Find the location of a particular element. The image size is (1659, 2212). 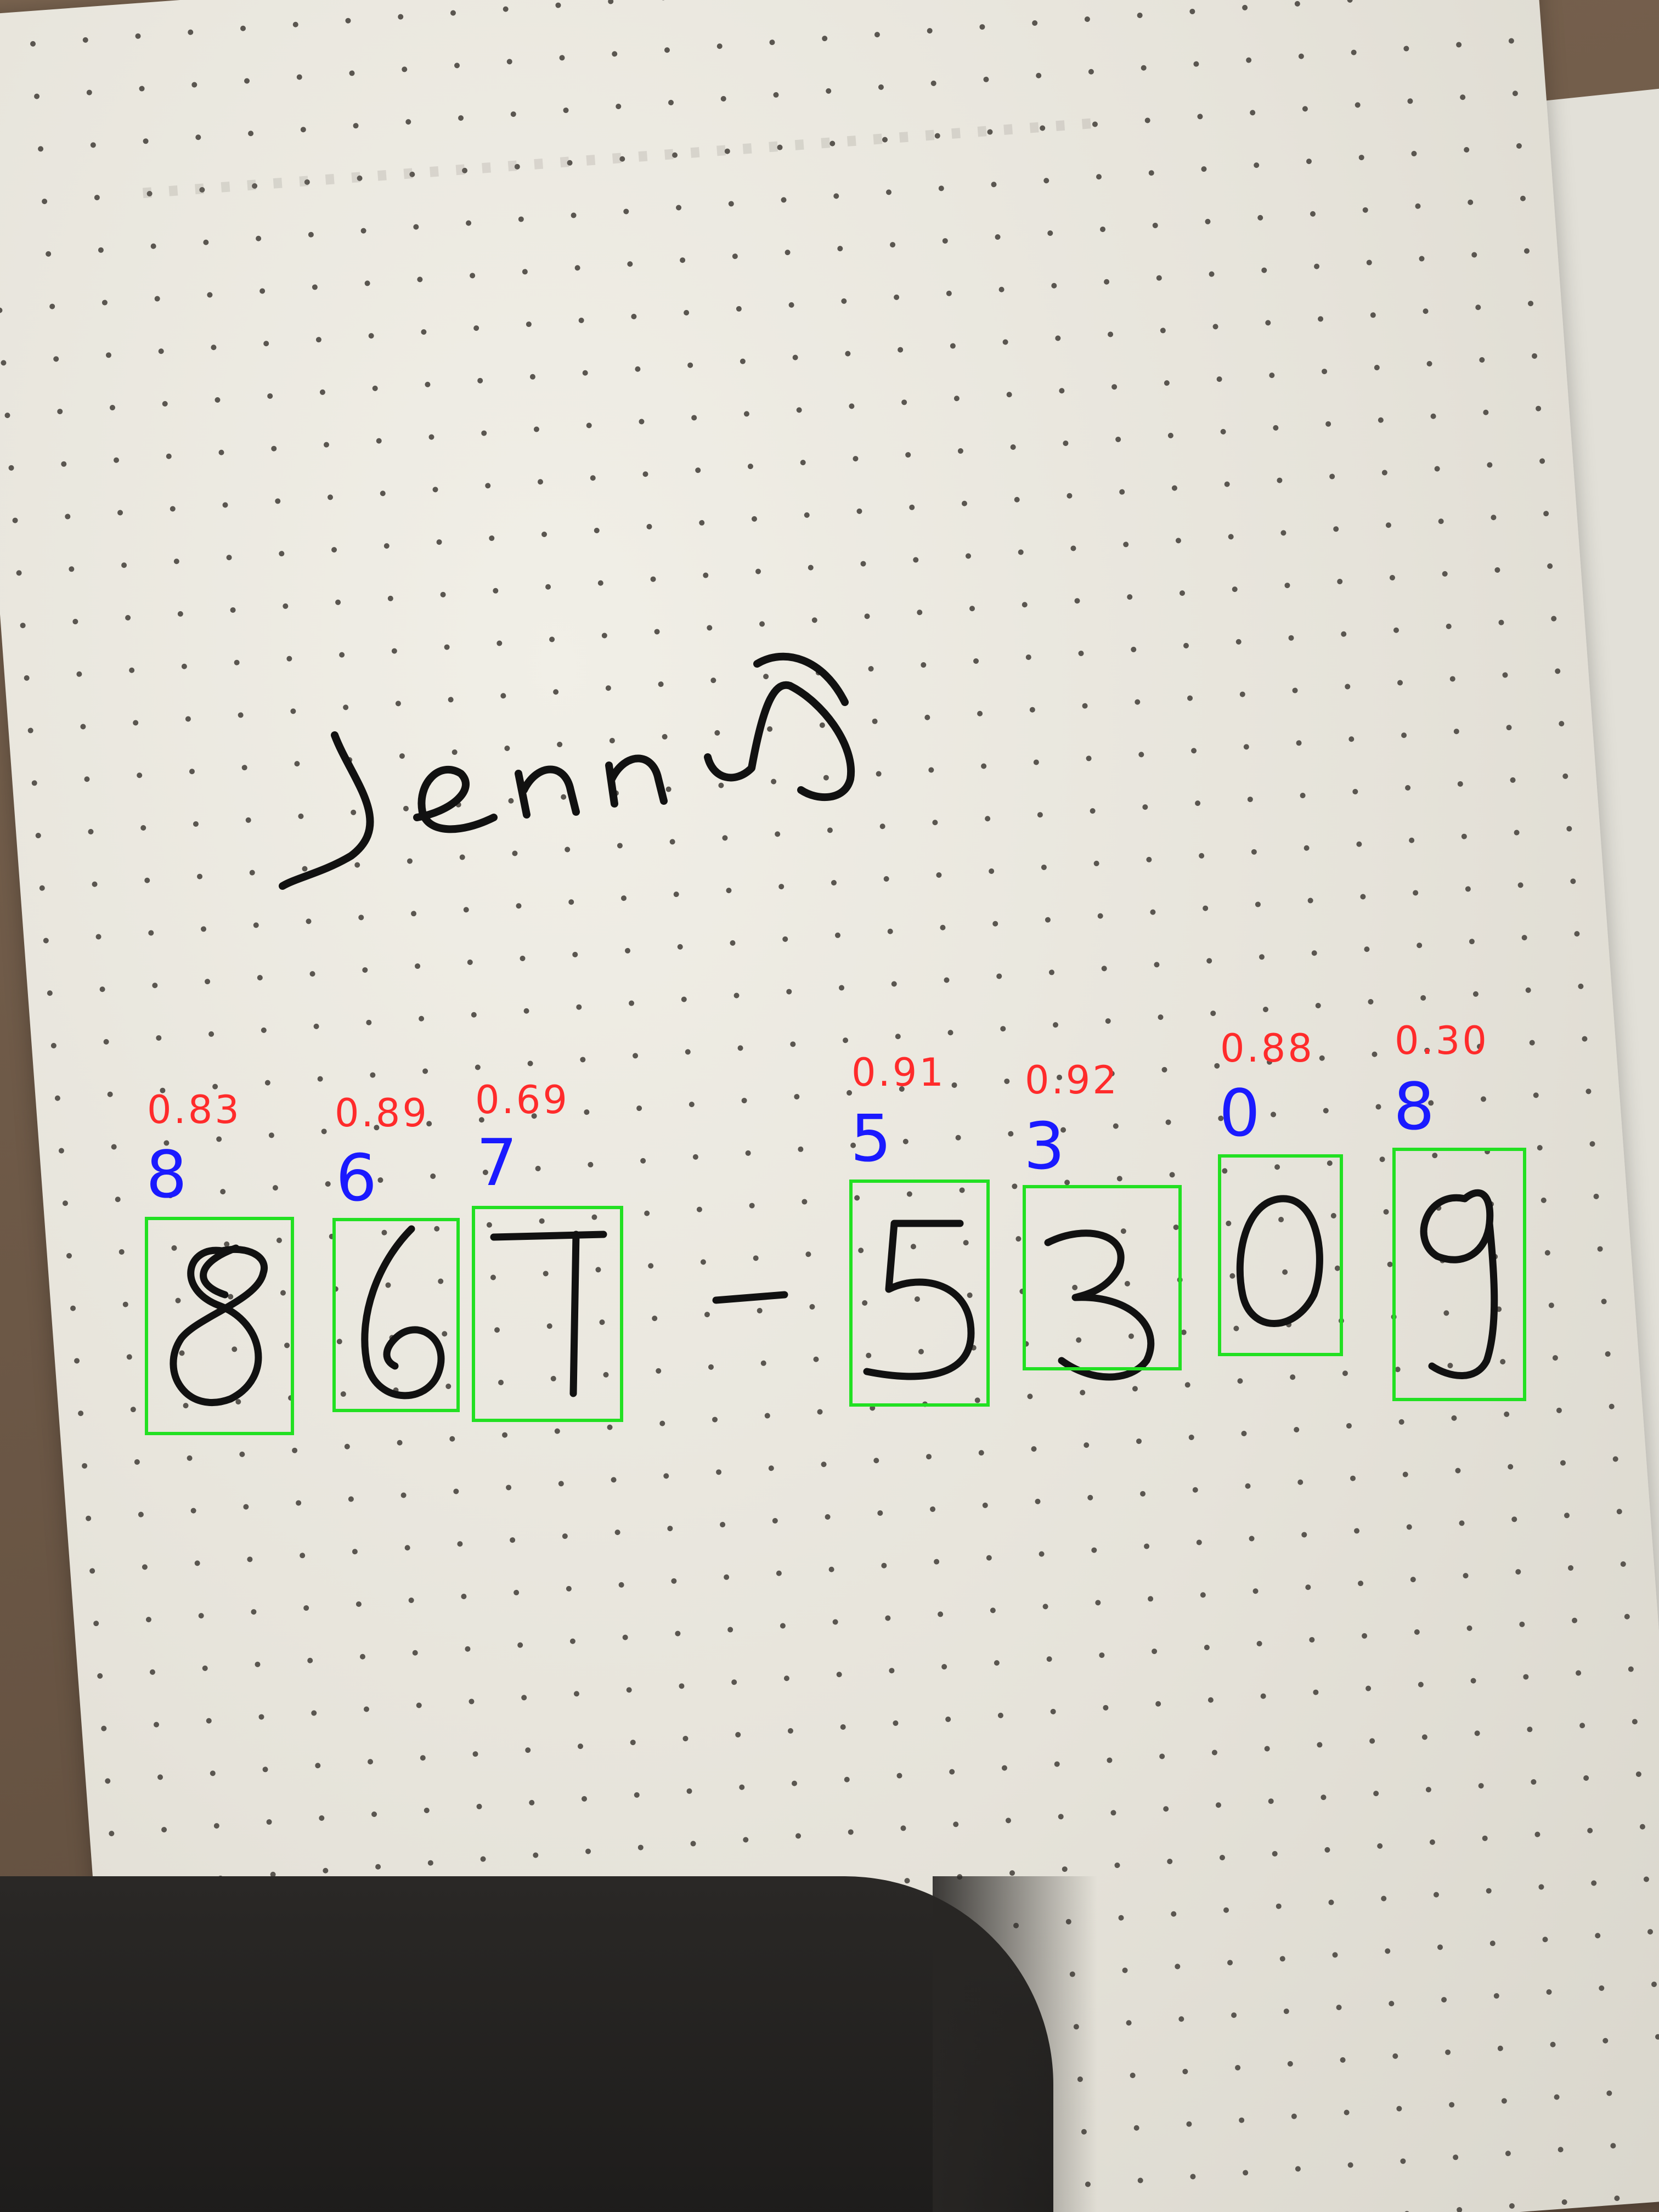

detection-score-2: 0.89 is located at coordinates (382, 1113).